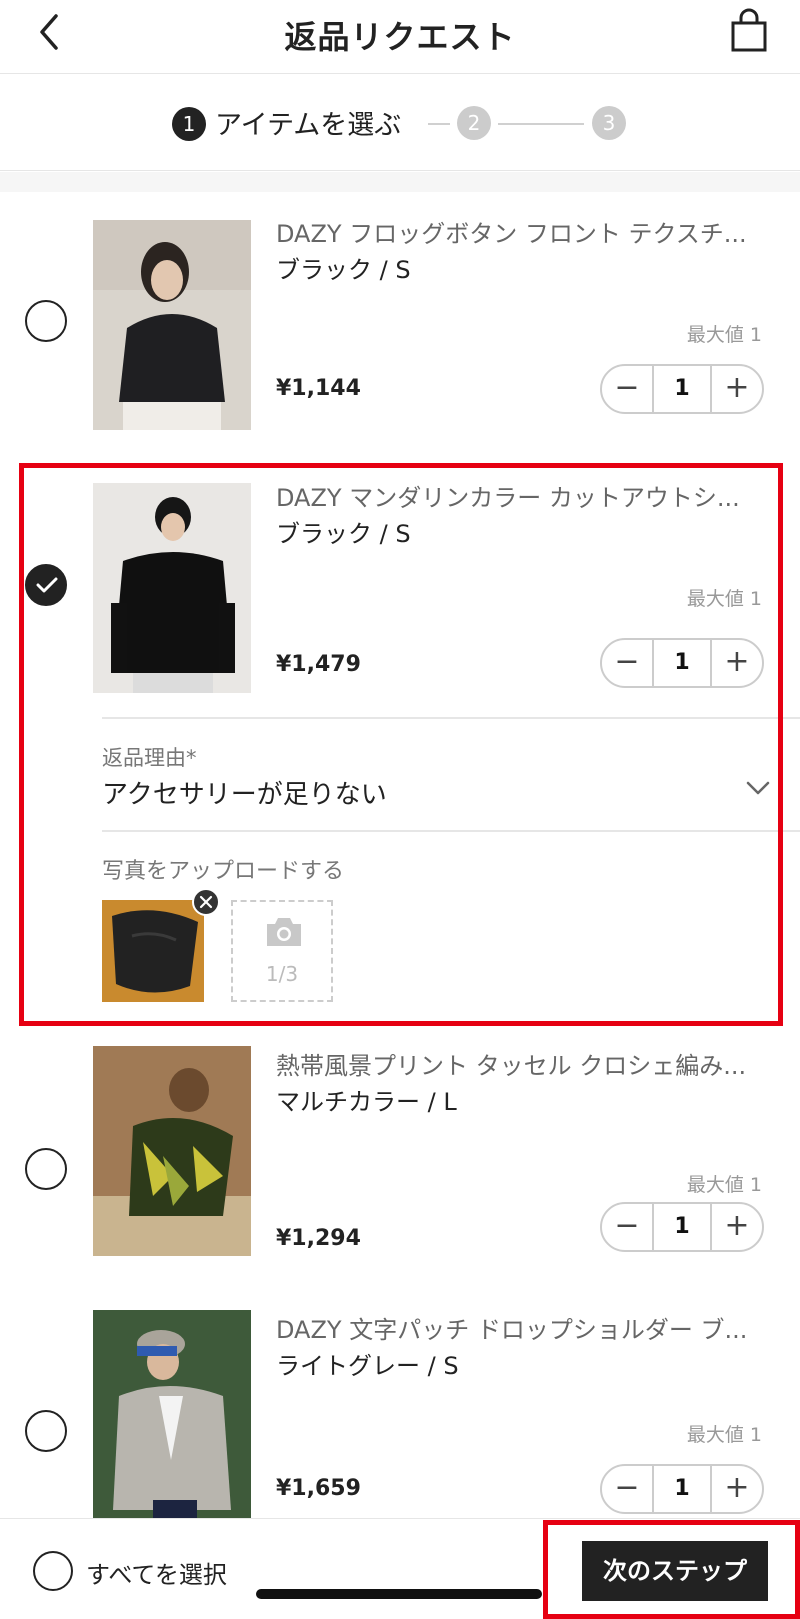 This screenshot has width=800, height=1619. I want to click on page-title: 返品リクエスト, so click(400, 37).